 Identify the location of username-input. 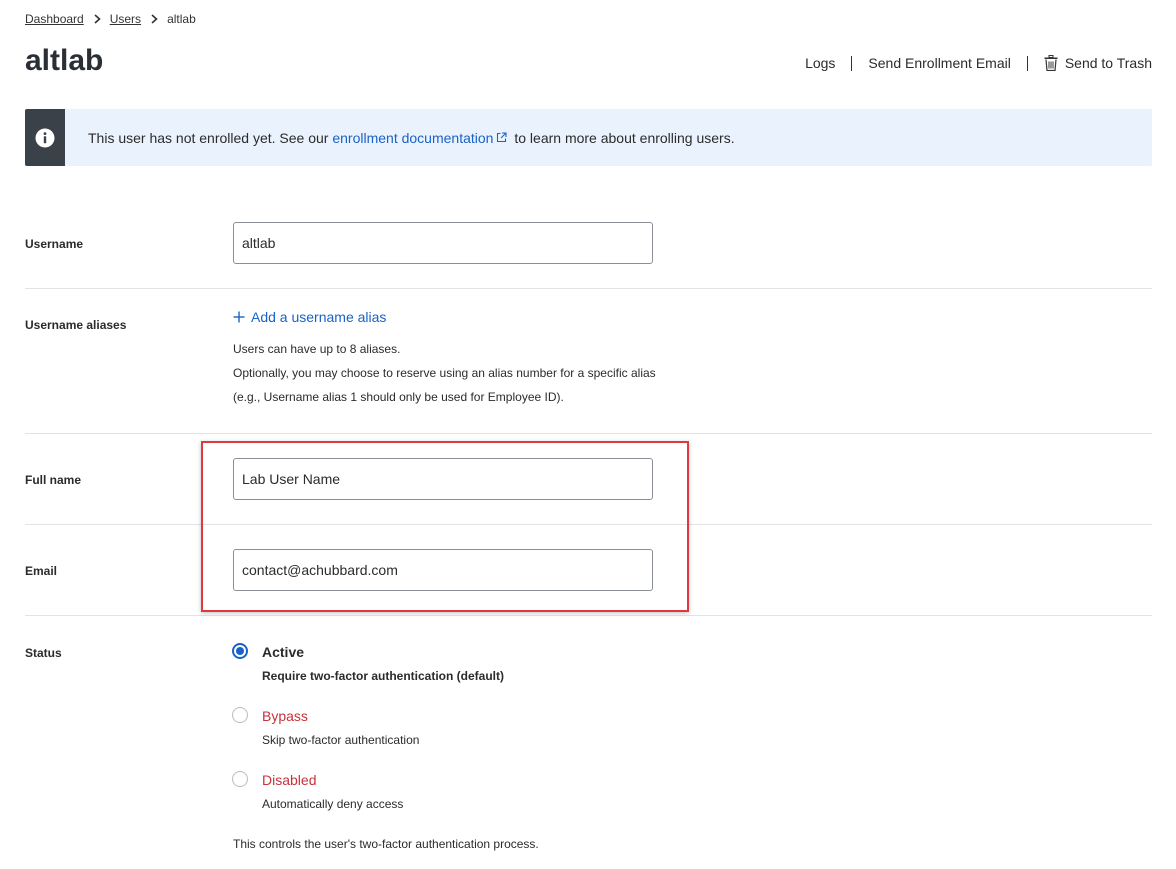
(443, 243).